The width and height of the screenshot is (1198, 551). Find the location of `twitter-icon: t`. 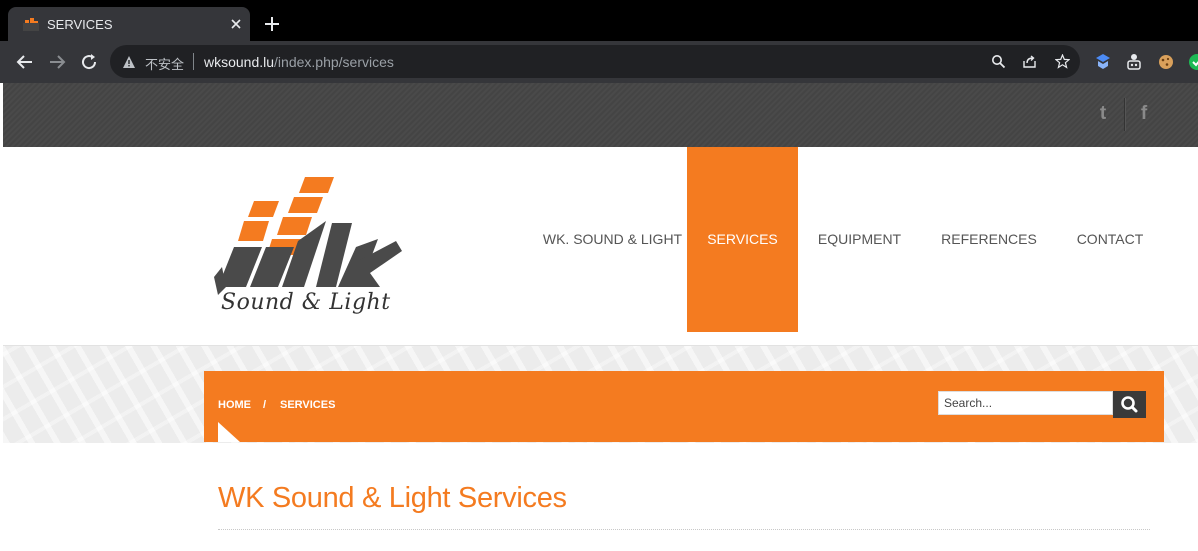

twitter-icon: t is located at coordinates (1103, 114).